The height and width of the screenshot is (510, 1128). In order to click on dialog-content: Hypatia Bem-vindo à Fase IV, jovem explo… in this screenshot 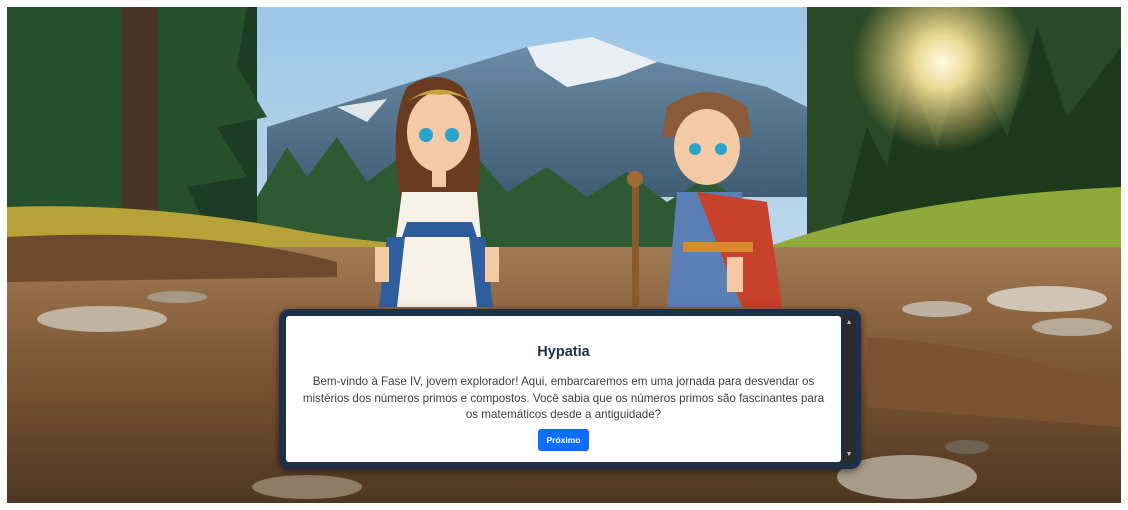, I will do `click(563, 389)`.